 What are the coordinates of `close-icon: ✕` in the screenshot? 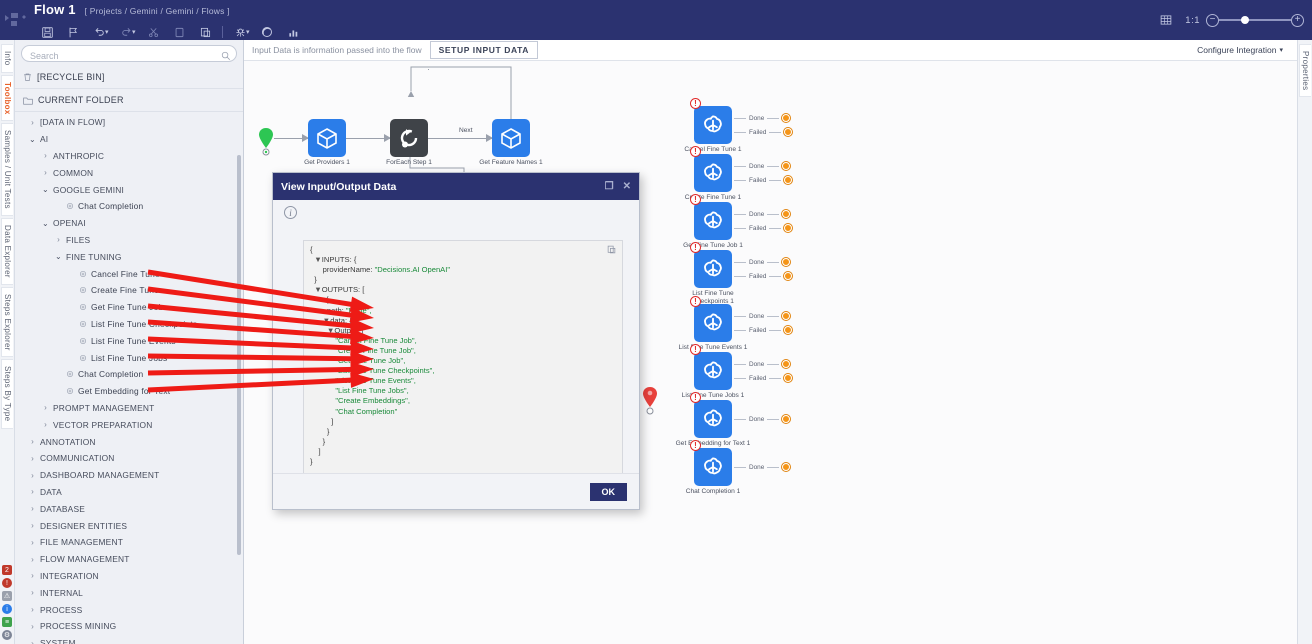 It's located at (627, 186).